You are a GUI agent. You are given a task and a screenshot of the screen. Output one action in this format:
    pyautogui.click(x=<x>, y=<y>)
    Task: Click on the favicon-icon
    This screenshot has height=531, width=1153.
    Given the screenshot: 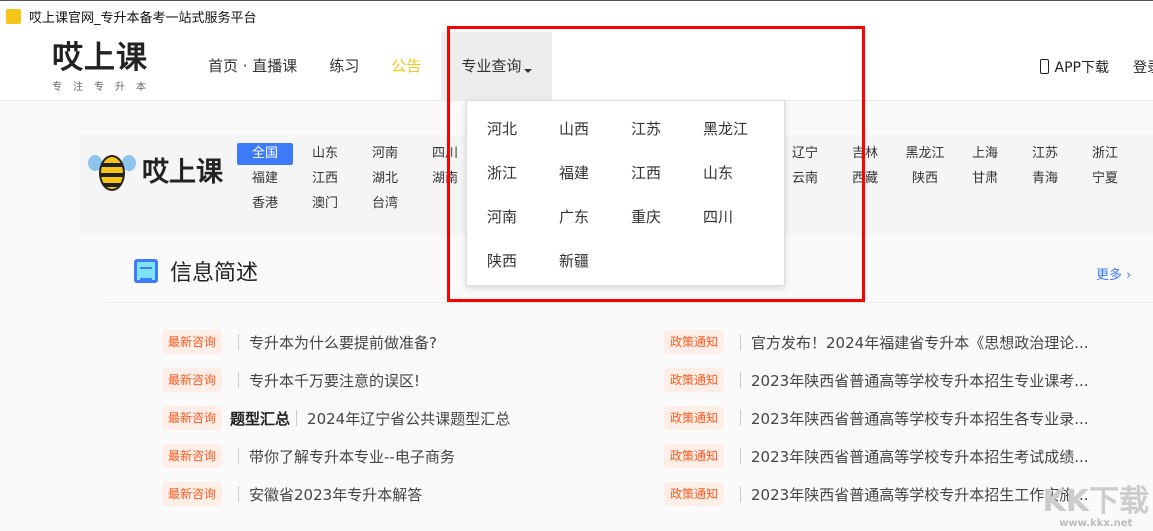 What is the action you would take?
    pyautogui.click(x=13, y=16)
    